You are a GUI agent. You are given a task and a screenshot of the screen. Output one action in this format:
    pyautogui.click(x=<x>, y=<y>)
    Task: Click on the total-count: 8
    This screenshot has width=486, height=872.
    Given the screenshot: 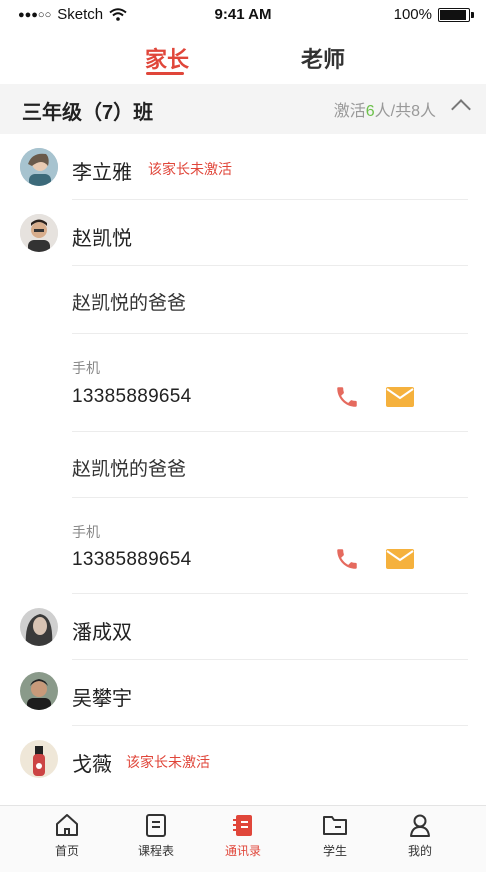 What is the action you would take?
    pyautogui.click(x=415, y=111)
    